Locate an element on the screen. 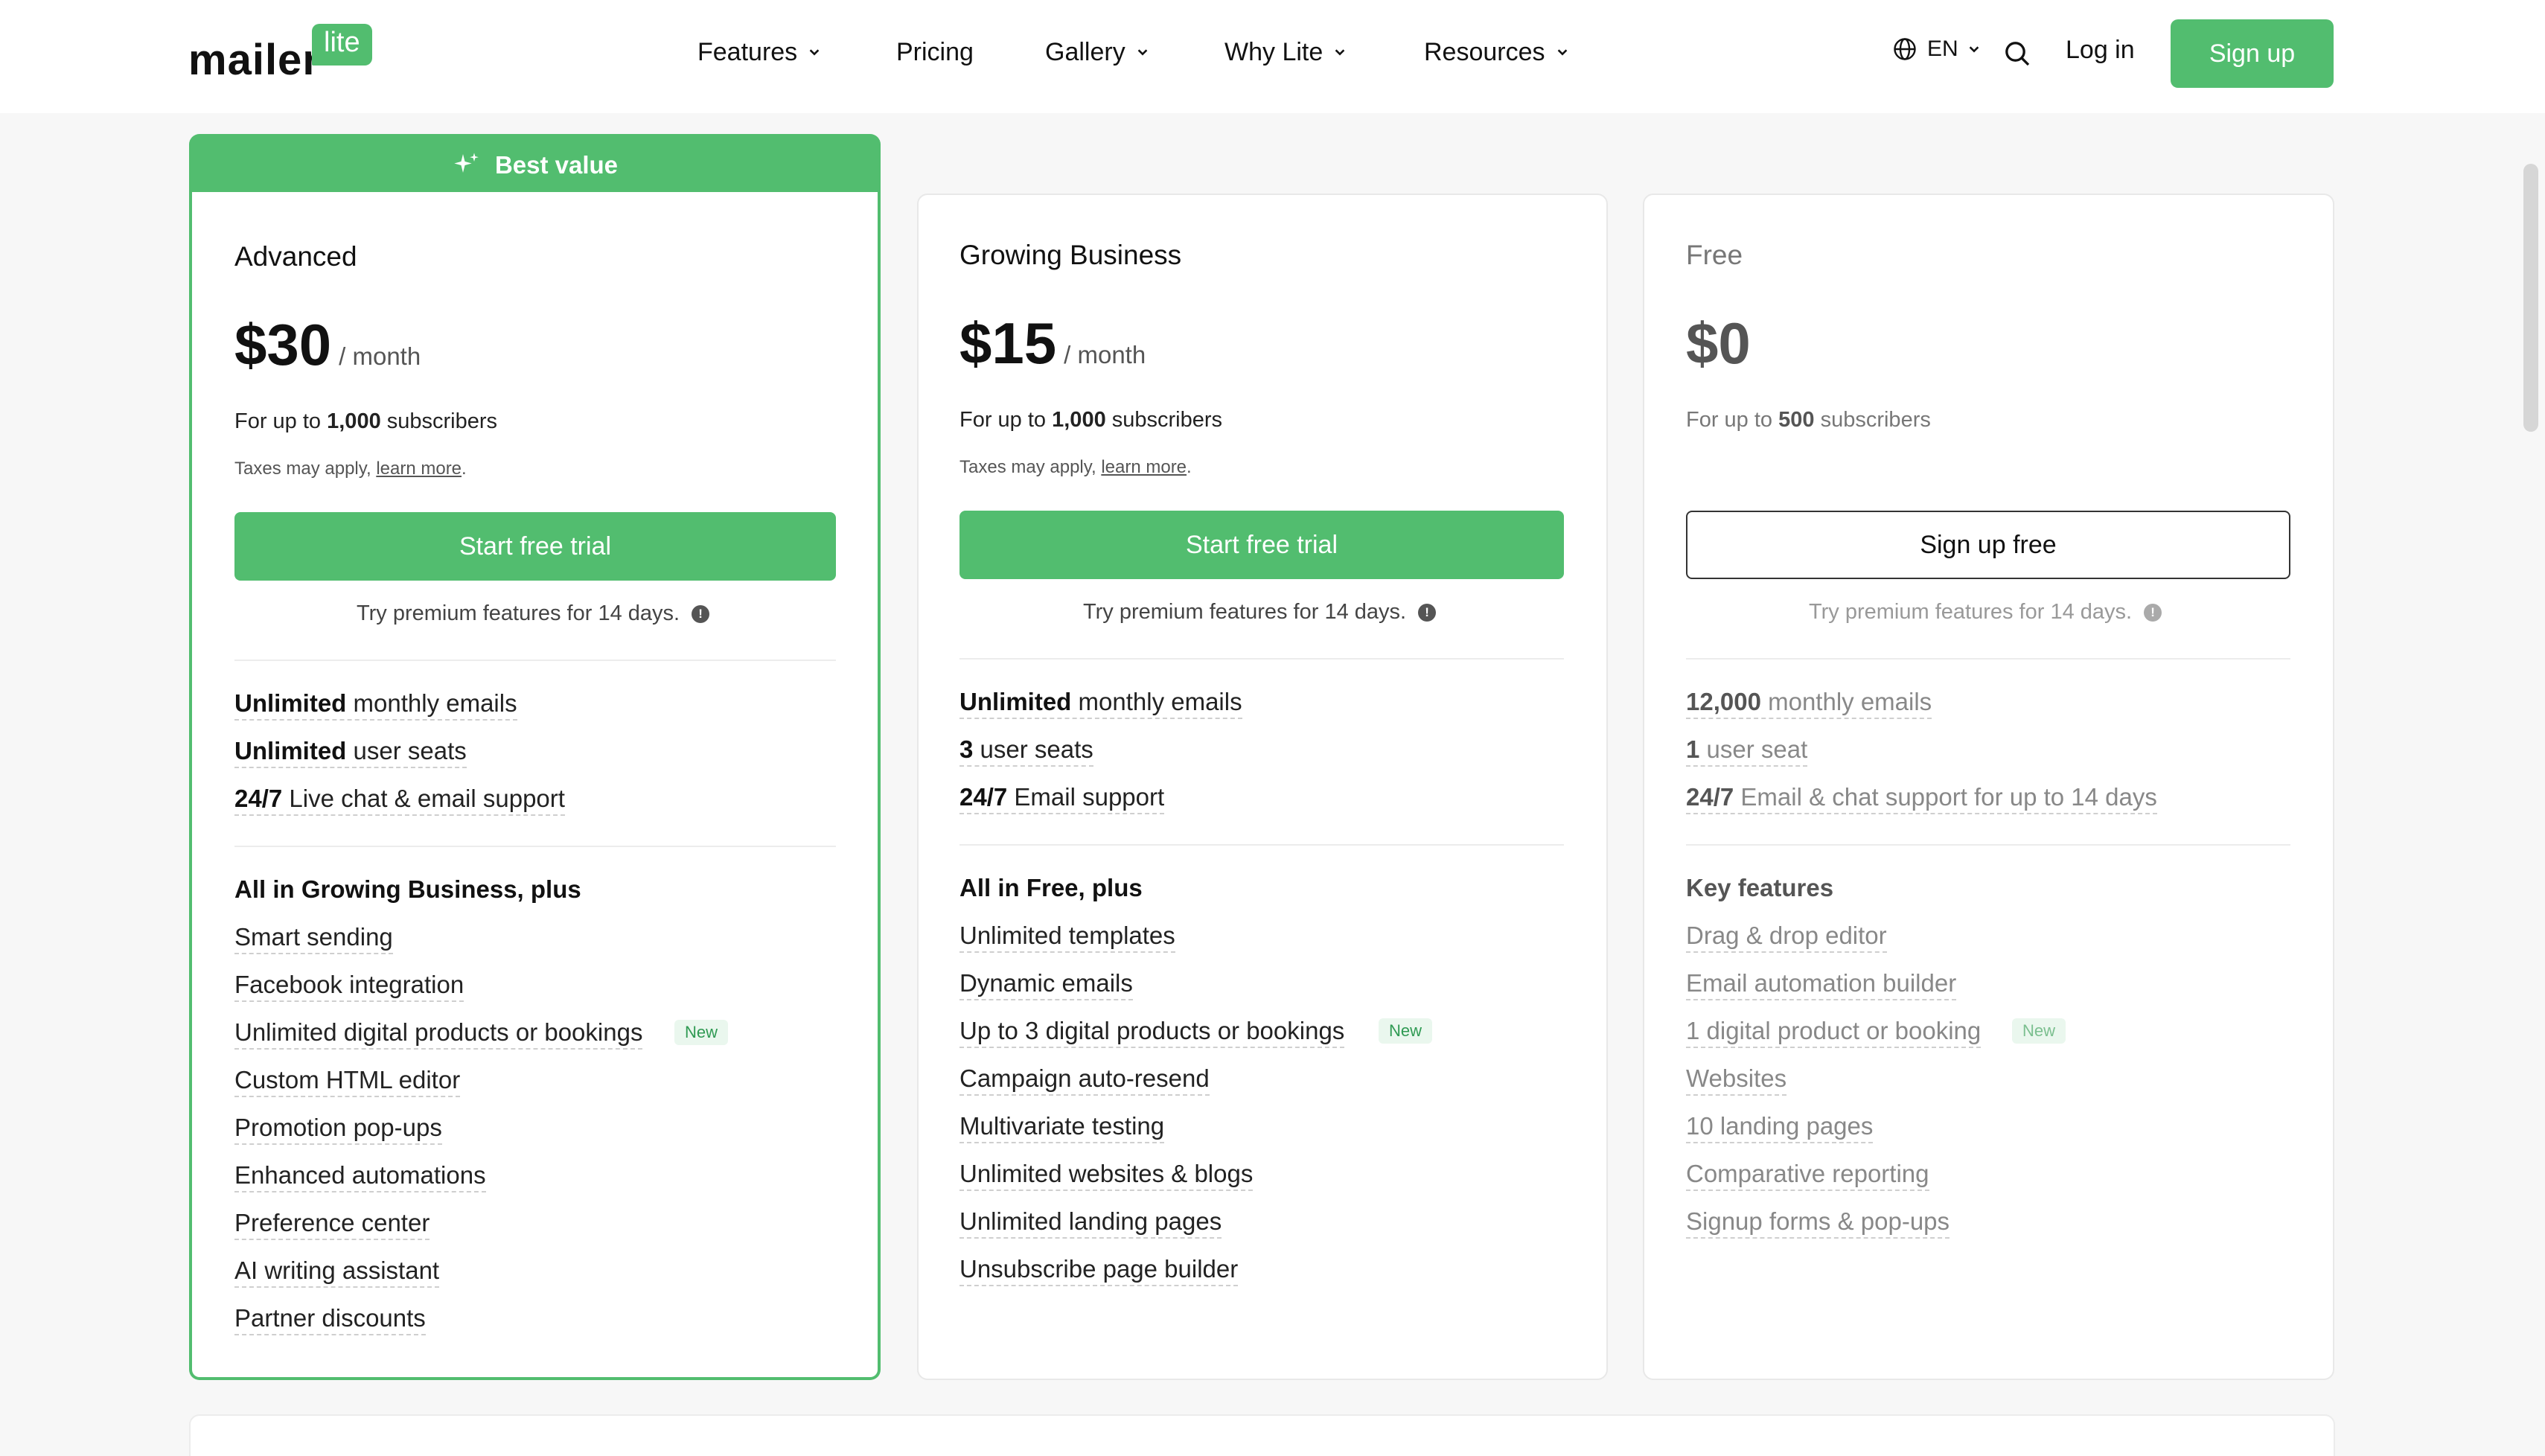 The width and height of the screenshot is (2545, 1456). price-amount: $30 is located at coordinates (283, 344).